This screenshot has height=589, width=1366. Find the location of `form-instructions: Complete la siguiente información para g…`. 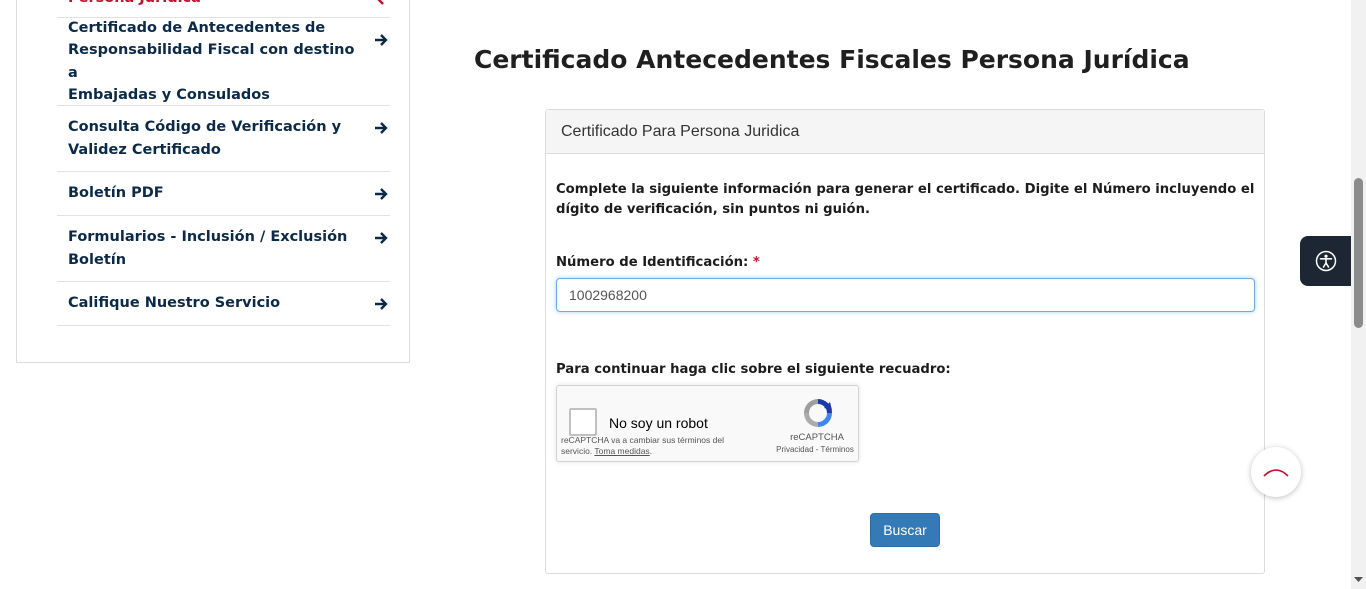

form-instructions: Complete la siguiente información para g… is located at coordinates (905, 199).